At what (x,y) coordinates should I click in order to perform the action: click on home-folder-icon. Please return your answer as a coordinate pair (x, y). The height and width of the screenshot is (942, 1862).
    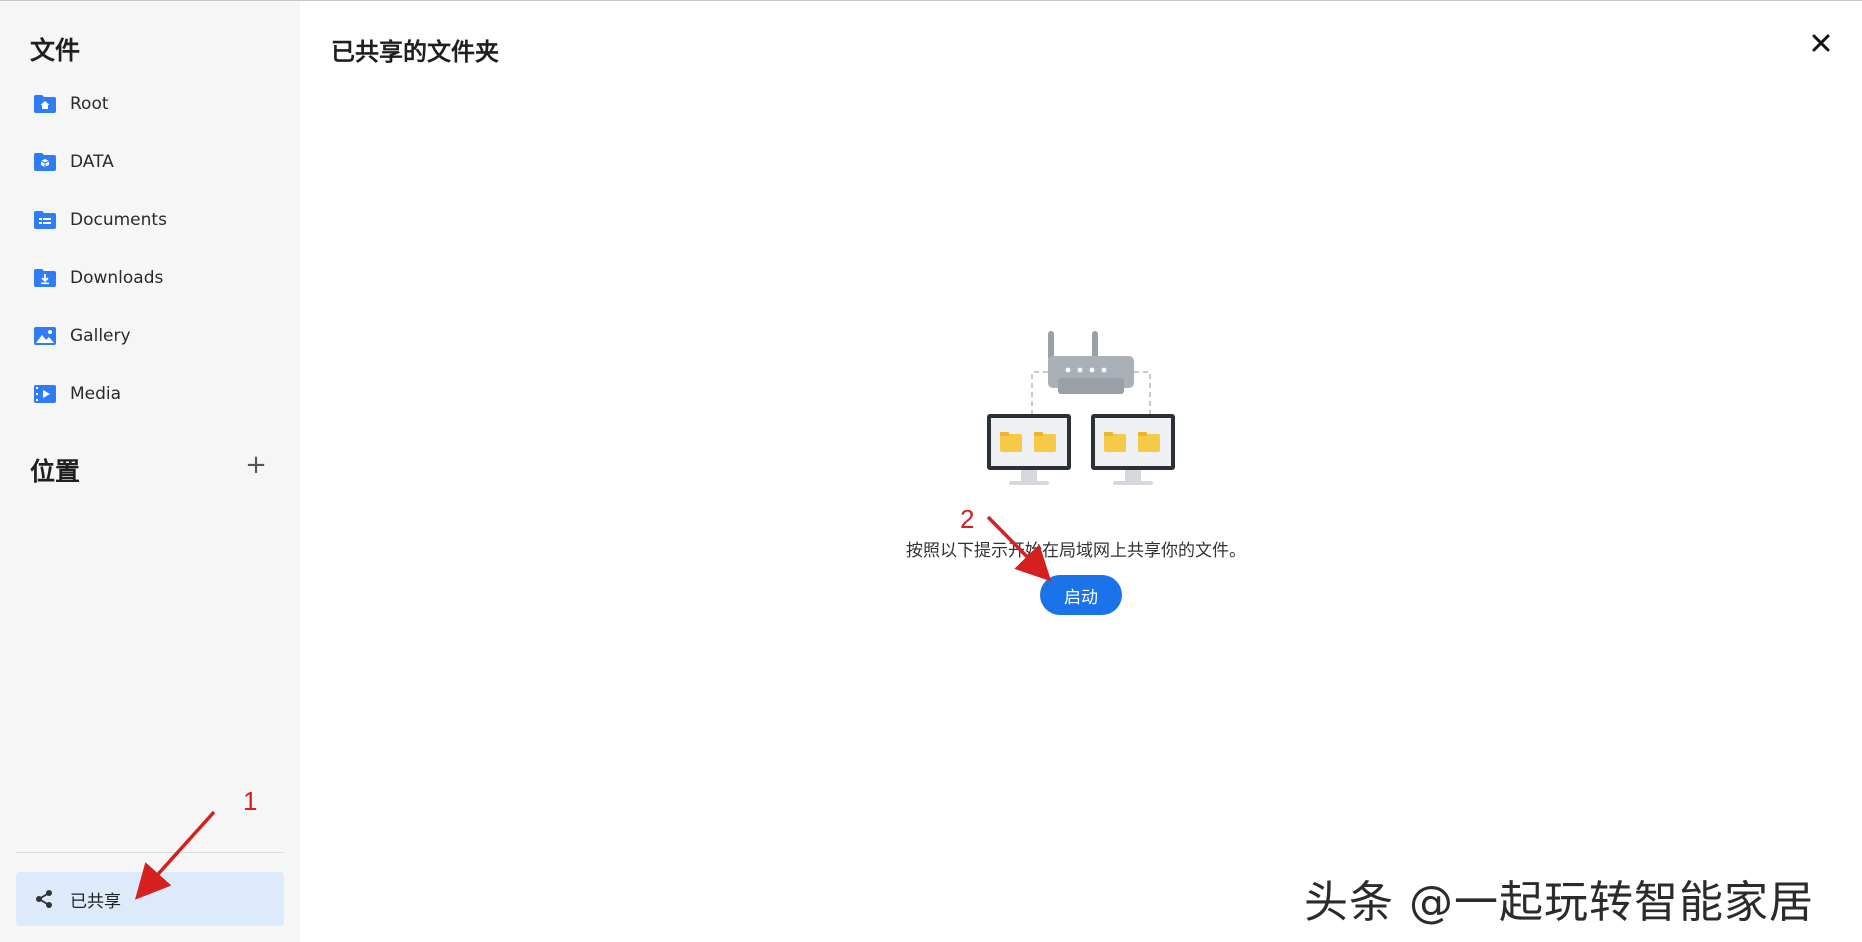
    Looking at the image, I should click on (45, 104).